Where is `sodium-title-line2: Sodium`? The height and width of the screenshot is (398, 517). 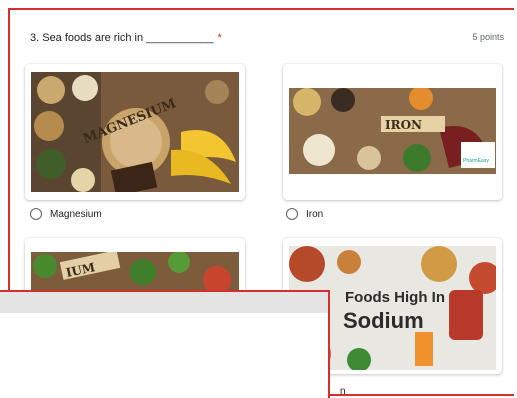 sodium-title-line2: Sodium is located at coordinates (383, 320).